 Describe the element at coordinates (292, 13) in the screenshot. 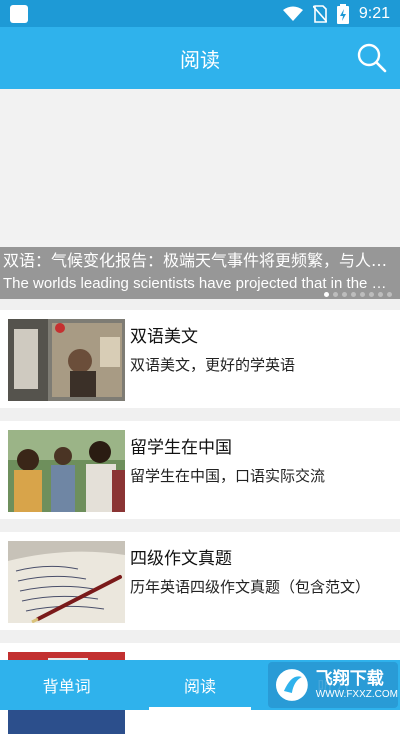

I see `wifi-icon` at that location.